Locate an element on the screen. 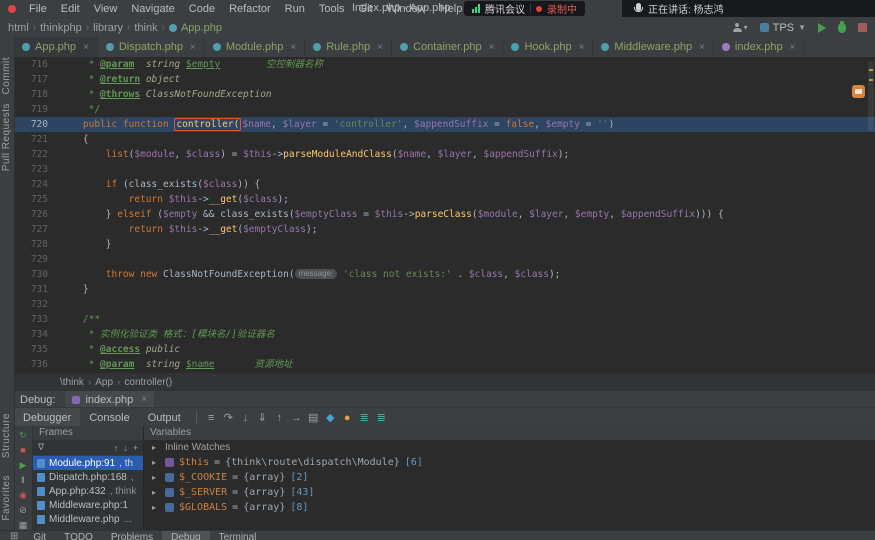 Image resolution: width=875 pixels, height=540 pixels. menu-view: View is located at coordinates (106, 9).